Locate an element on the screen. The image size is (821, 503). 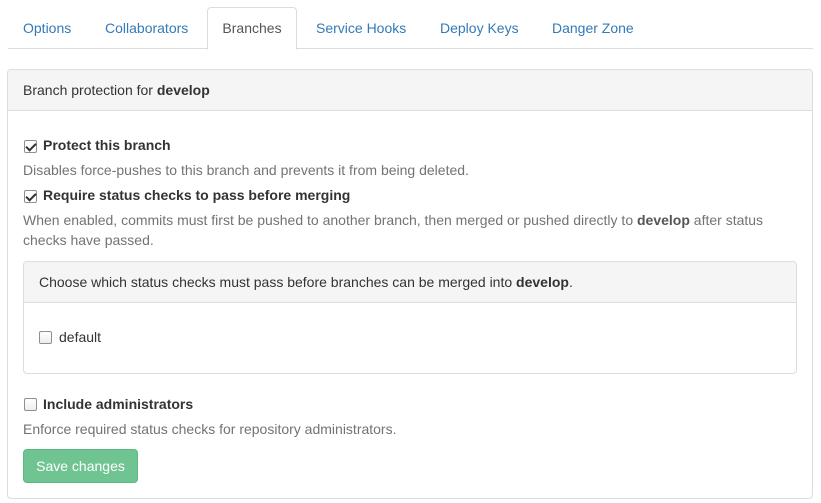
status-checks-help-suffix: after status is located at coordinates (726, 220).